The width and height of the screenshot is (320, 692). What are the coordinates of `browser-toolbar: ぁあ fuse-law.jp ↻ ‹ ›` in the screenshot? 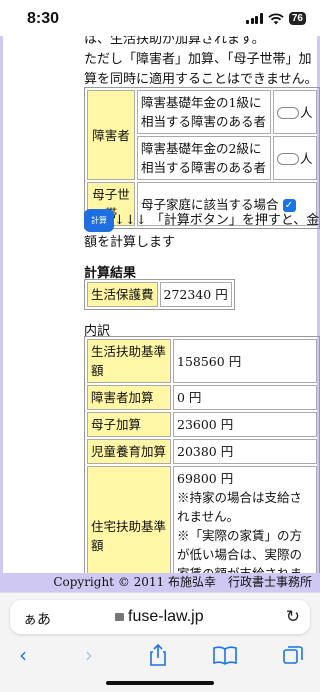 It's located at (160, 642).